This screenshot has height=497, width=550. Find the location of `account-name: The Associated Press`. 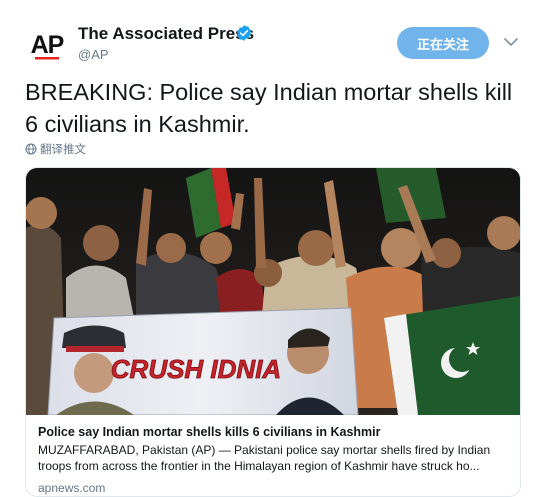

account-name: The Associated Press is located at coordinates (166, 34).